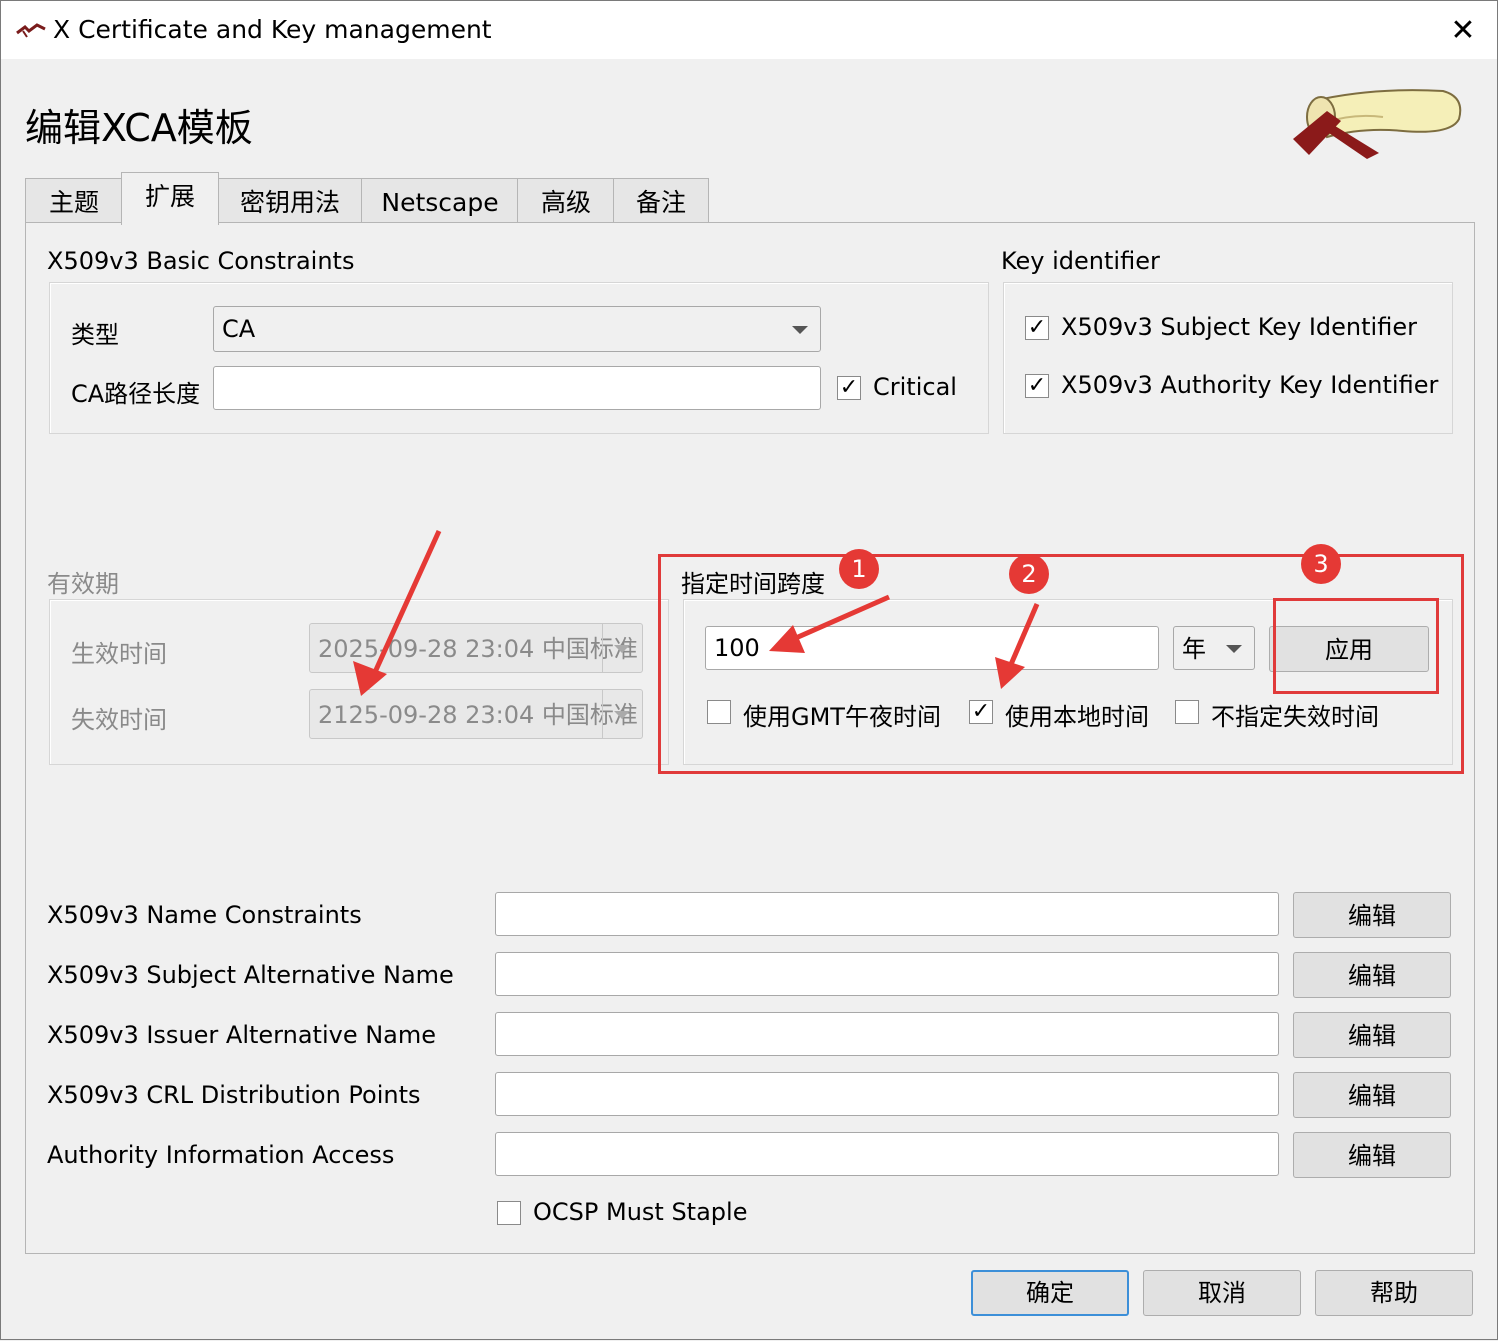 The image size is (1498, 1341). What do you see at coordinates (696, 612) in the screenshot?
I see `annotation-arrows` at bounding box center [696, 612].